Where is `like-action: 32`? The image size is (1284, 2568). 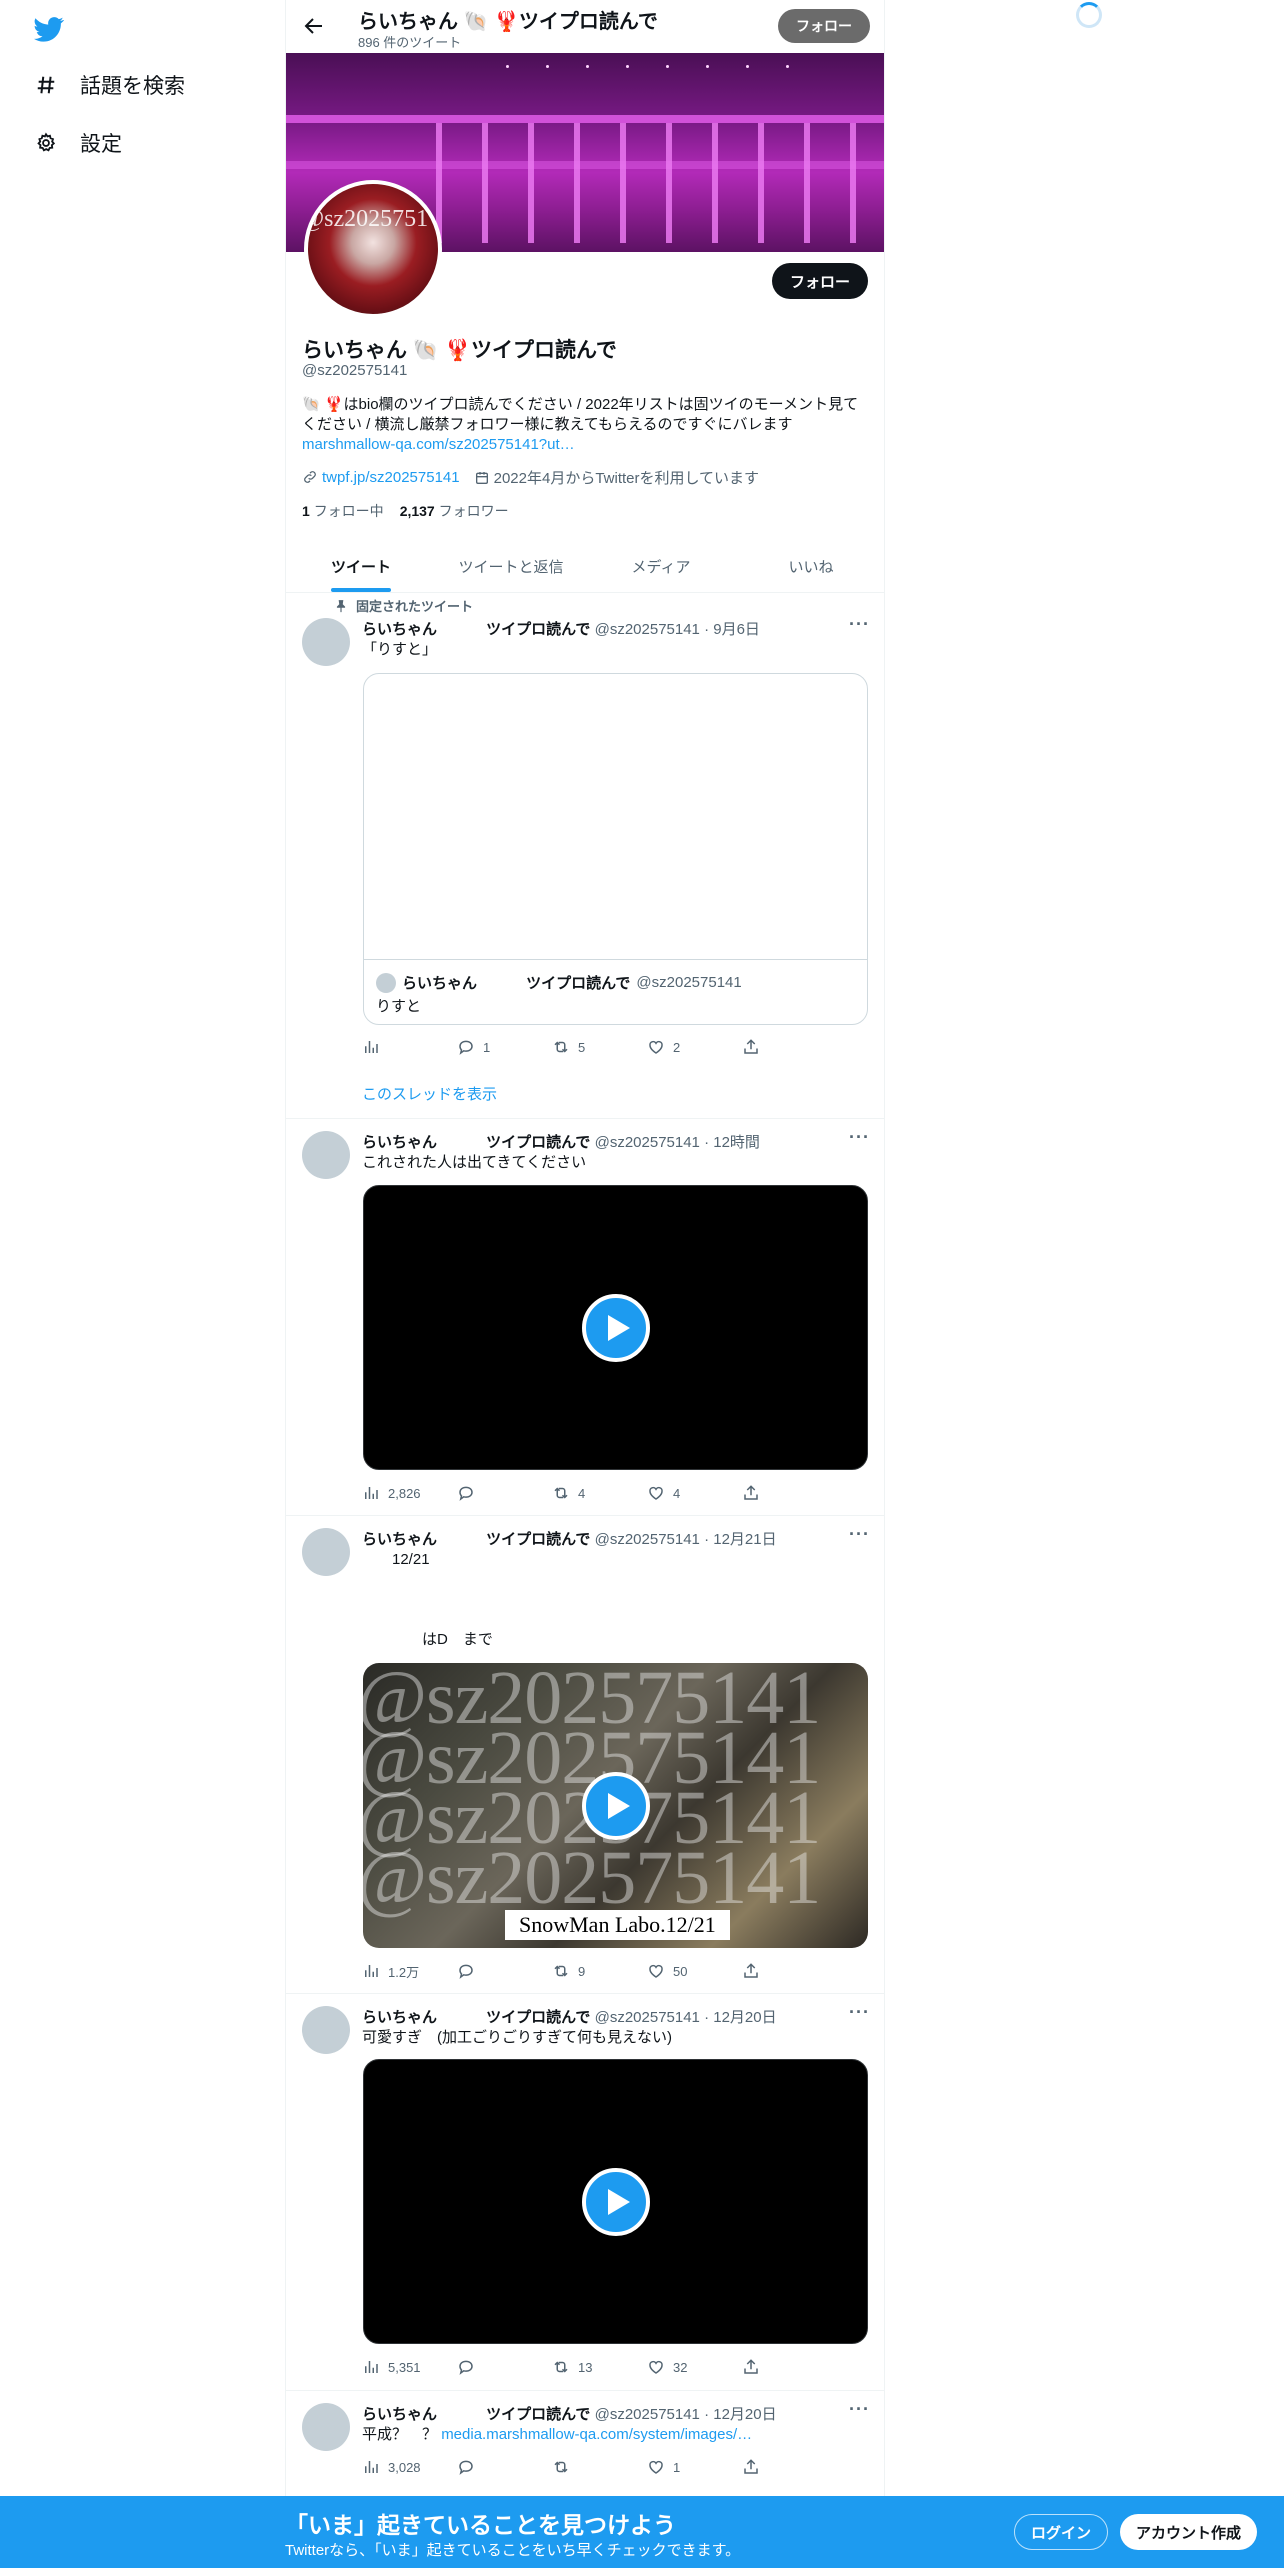 like-action: 32 is located at coordinates (677, 2367).